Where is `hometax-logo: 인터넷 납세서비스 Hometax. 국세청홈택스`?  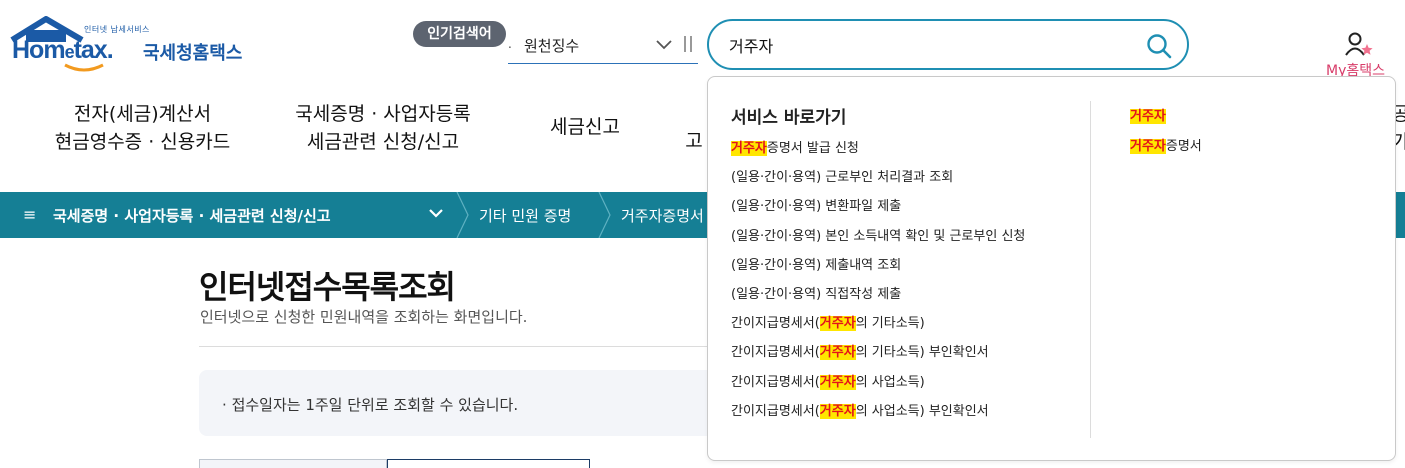 hometax-logo: 인터넷 납세서비스 Hometax. 국세청홈택스 is located at coordinates (135, 46).